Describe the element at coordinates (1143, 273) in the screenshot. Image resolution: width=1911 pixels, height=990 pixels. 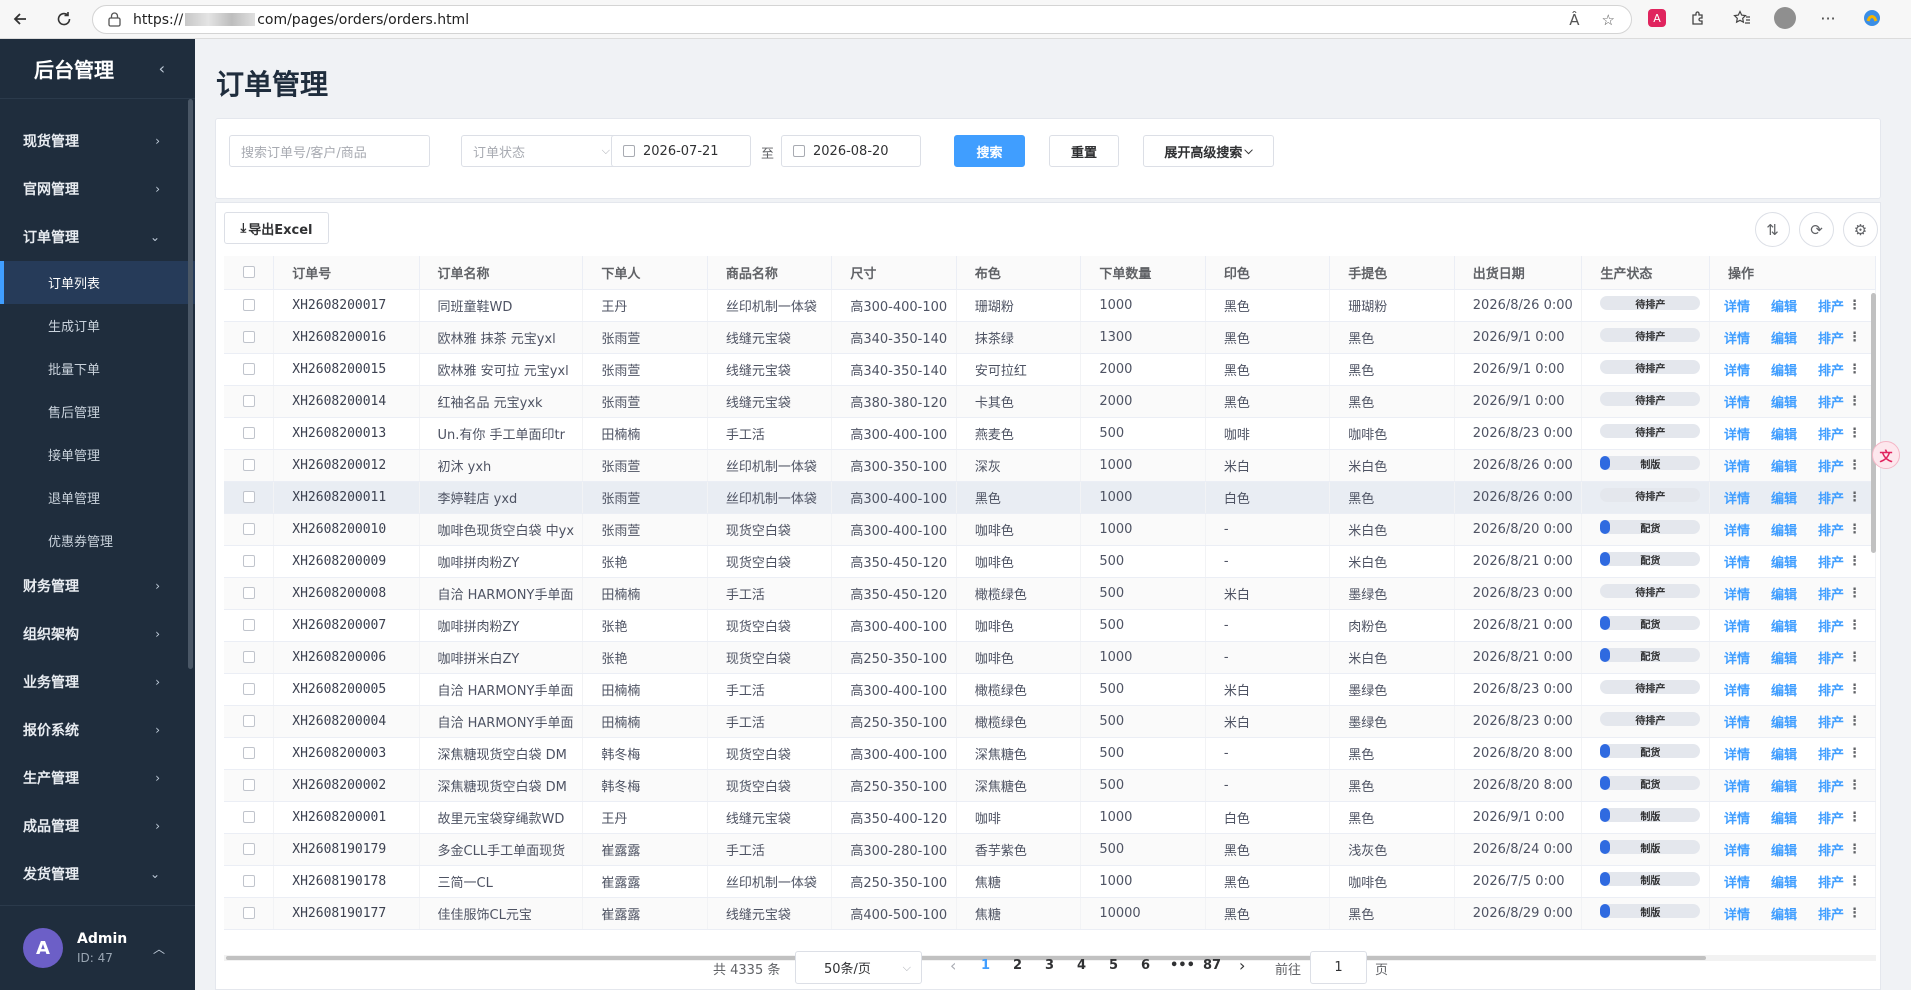
I see `column-header: 下单数量` at that location.